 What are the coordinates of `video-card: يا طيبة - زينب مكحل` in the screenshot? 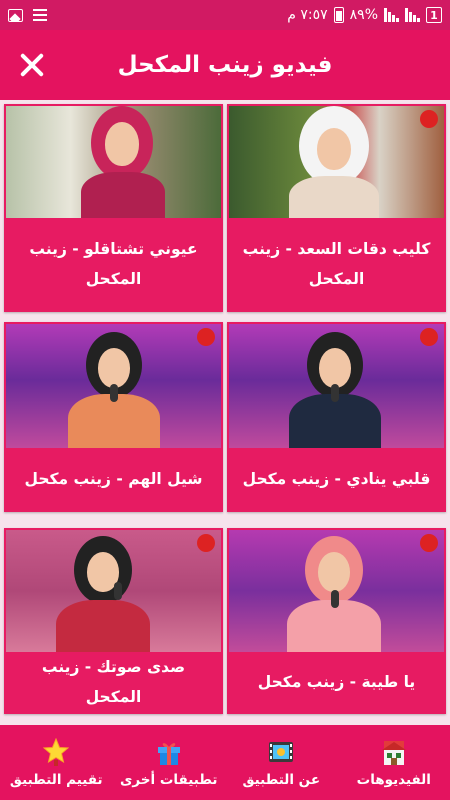 It's located at (336, 621).